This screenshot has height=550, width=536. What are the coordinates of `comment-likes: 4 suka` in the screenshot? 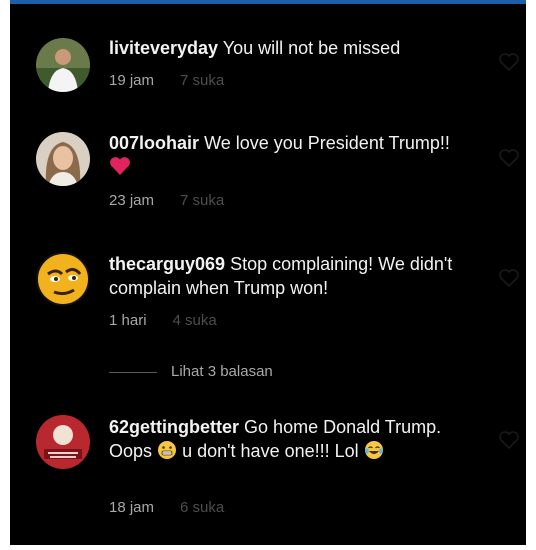 It's located at (195, 320).